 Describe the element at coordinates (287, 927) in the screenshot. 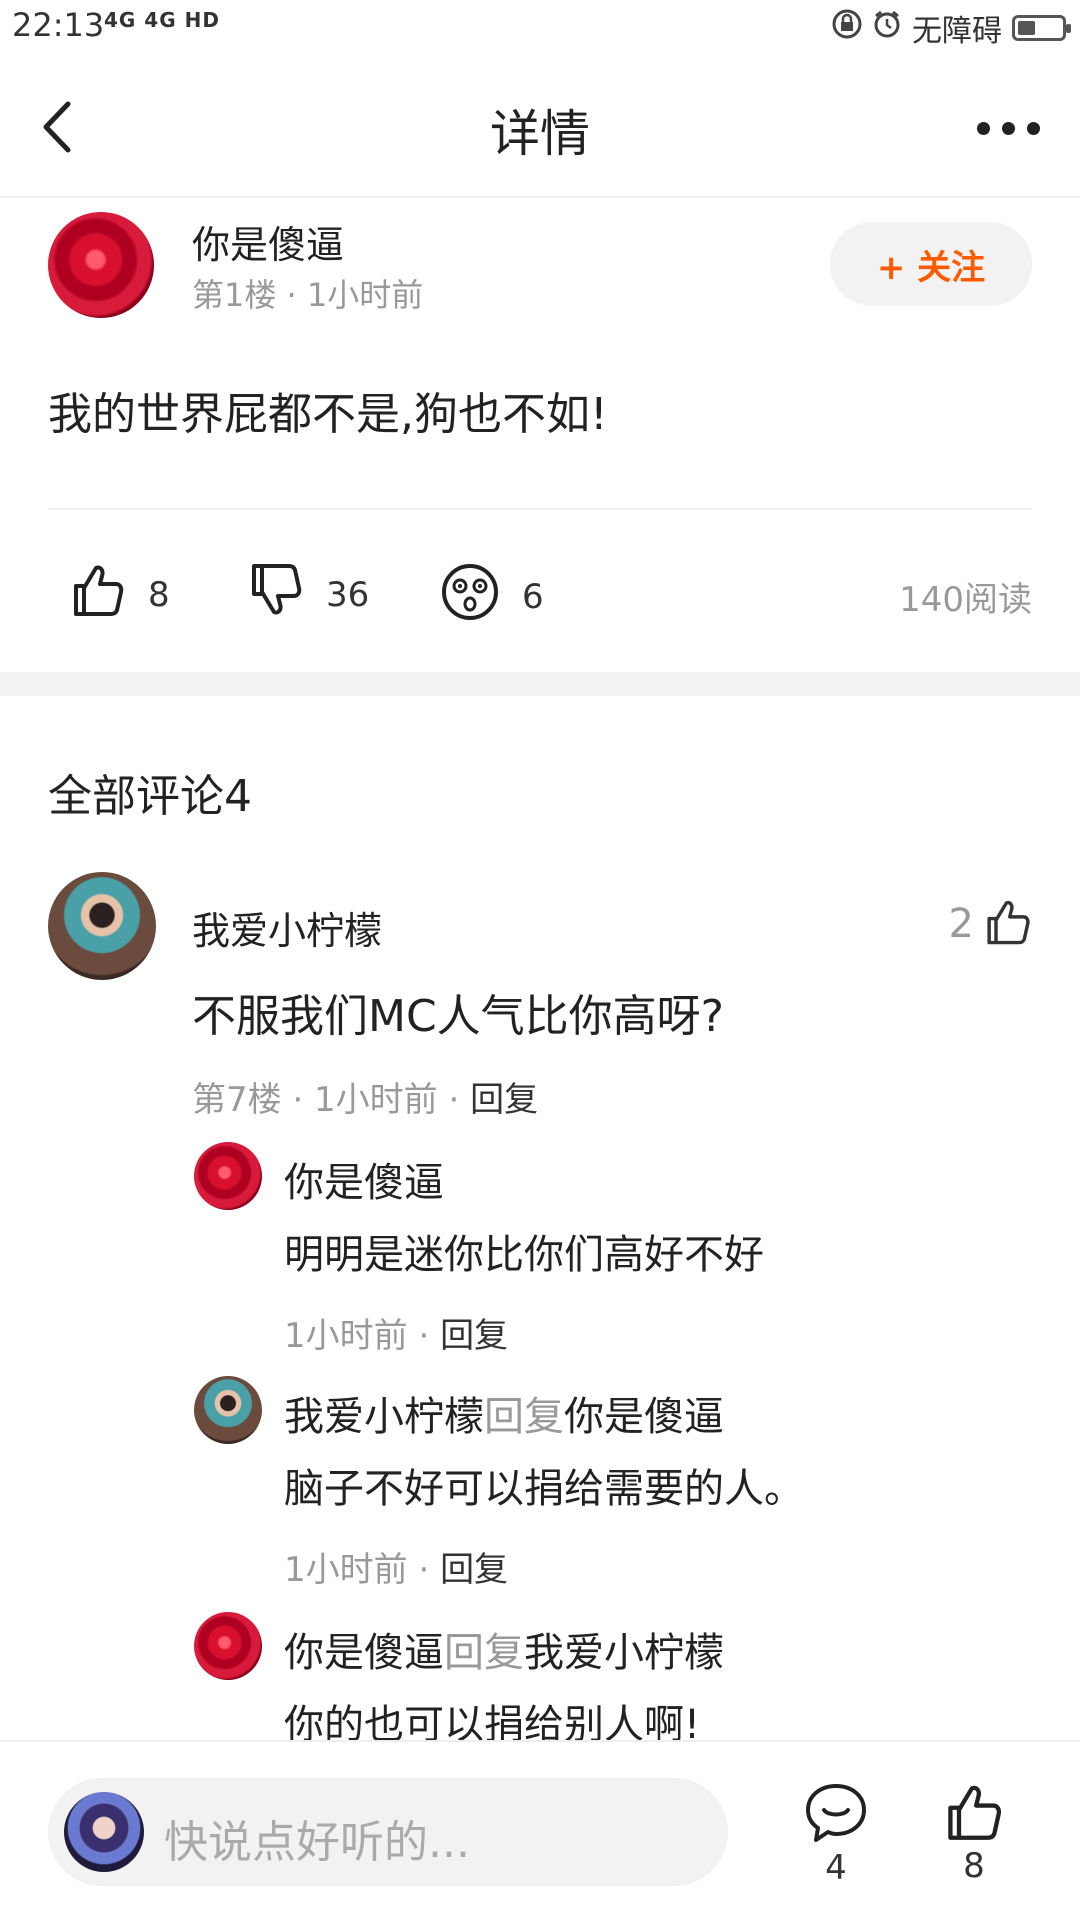

I see `comment-author-name: 我爱小柠檬` at that location.